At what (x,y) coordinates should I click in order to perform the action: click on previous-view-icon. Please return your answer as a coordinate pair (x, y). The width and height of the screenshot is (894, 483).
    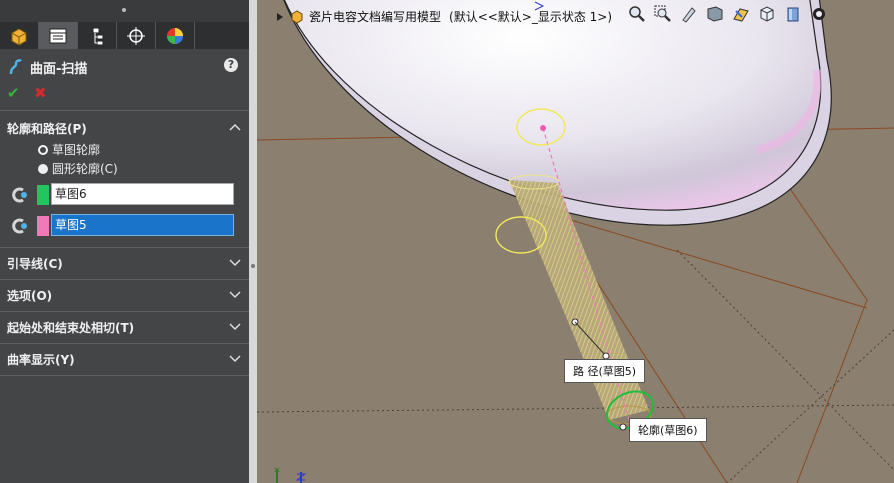
    Looking at the image, I should click on (689, 14).